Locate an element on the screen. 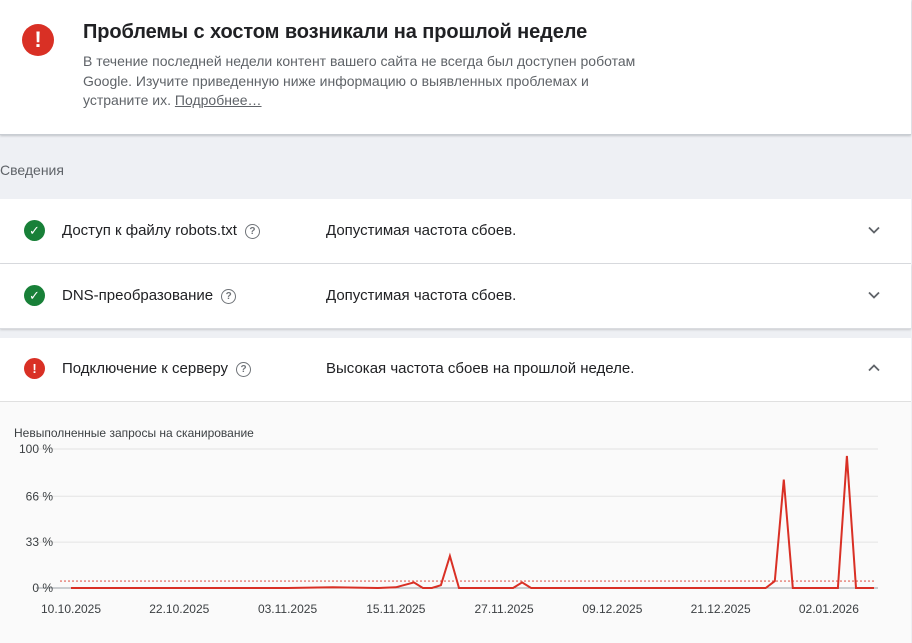 The height and width of the screenshot is (643, 912). chevron-up-icon is located at coordinates (874, 368).